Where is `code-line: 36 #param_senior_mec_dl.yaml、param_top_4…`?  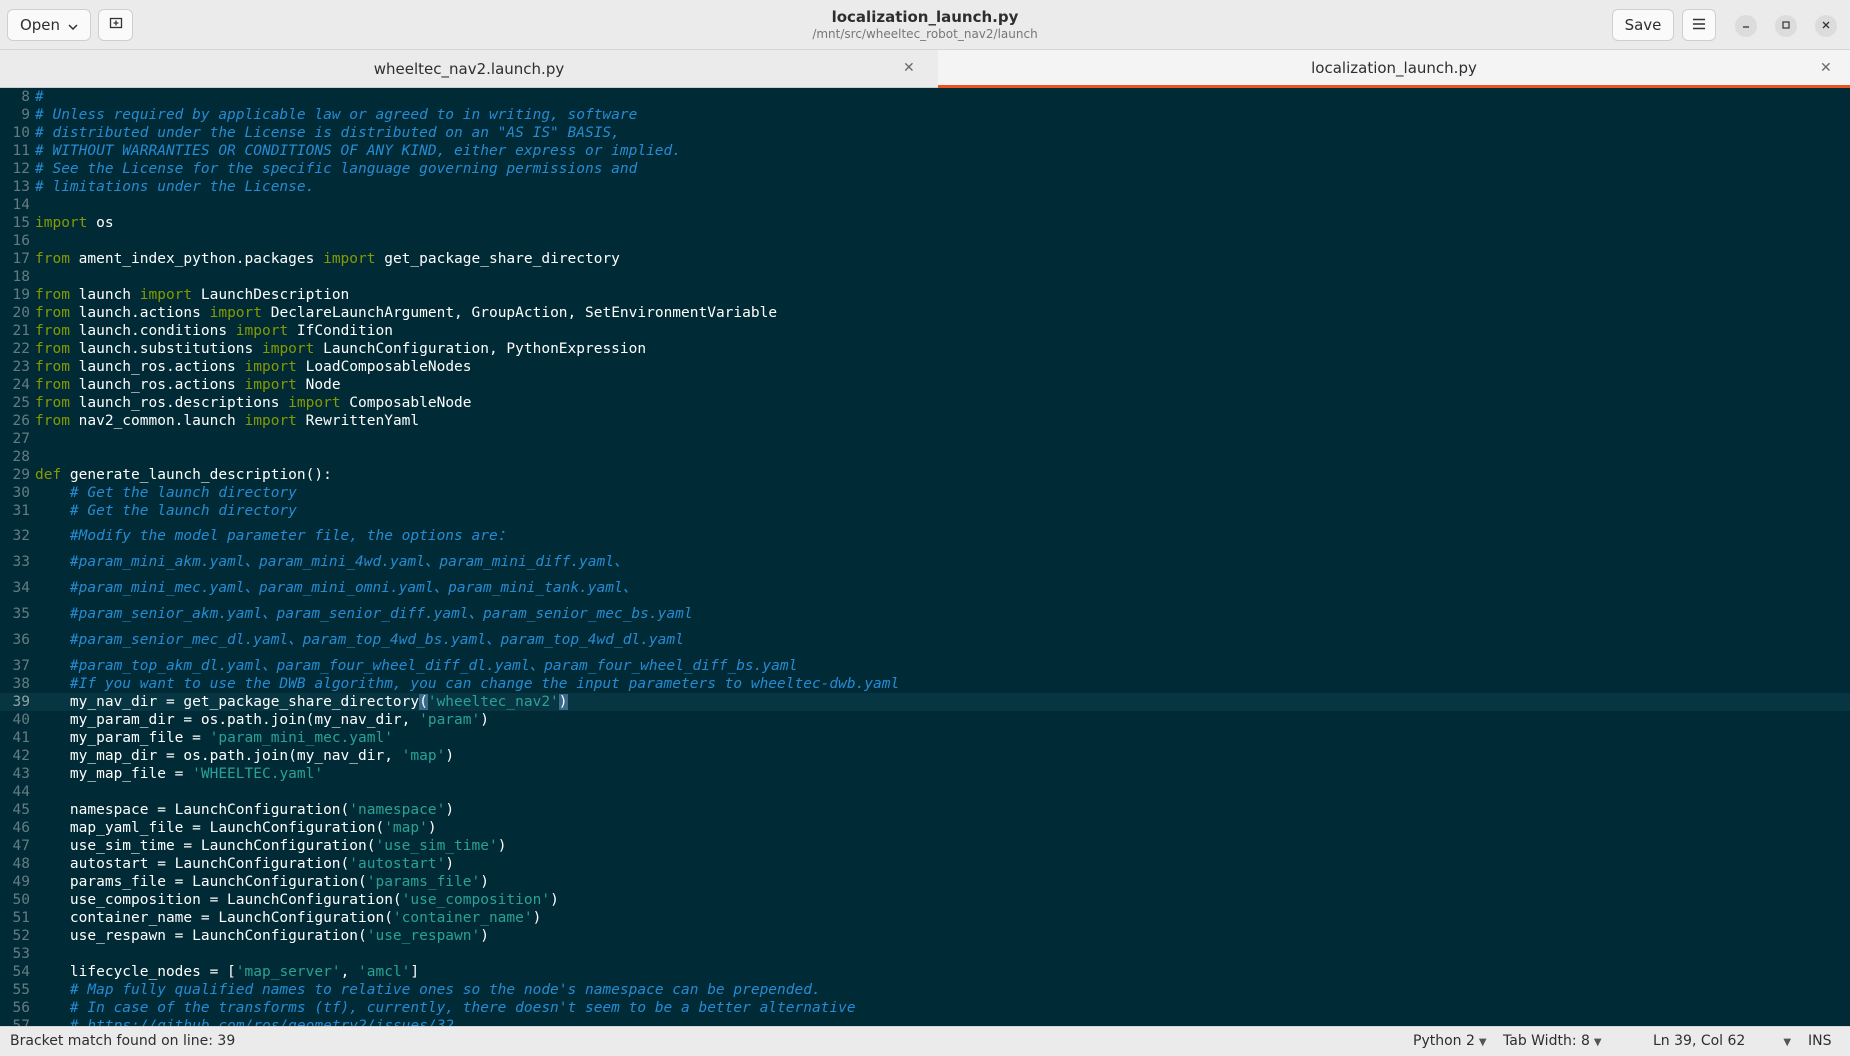 code-line: 36 #param_senior_mec_dl.yaml、param_top_4… is located at coordinates (925, 640).